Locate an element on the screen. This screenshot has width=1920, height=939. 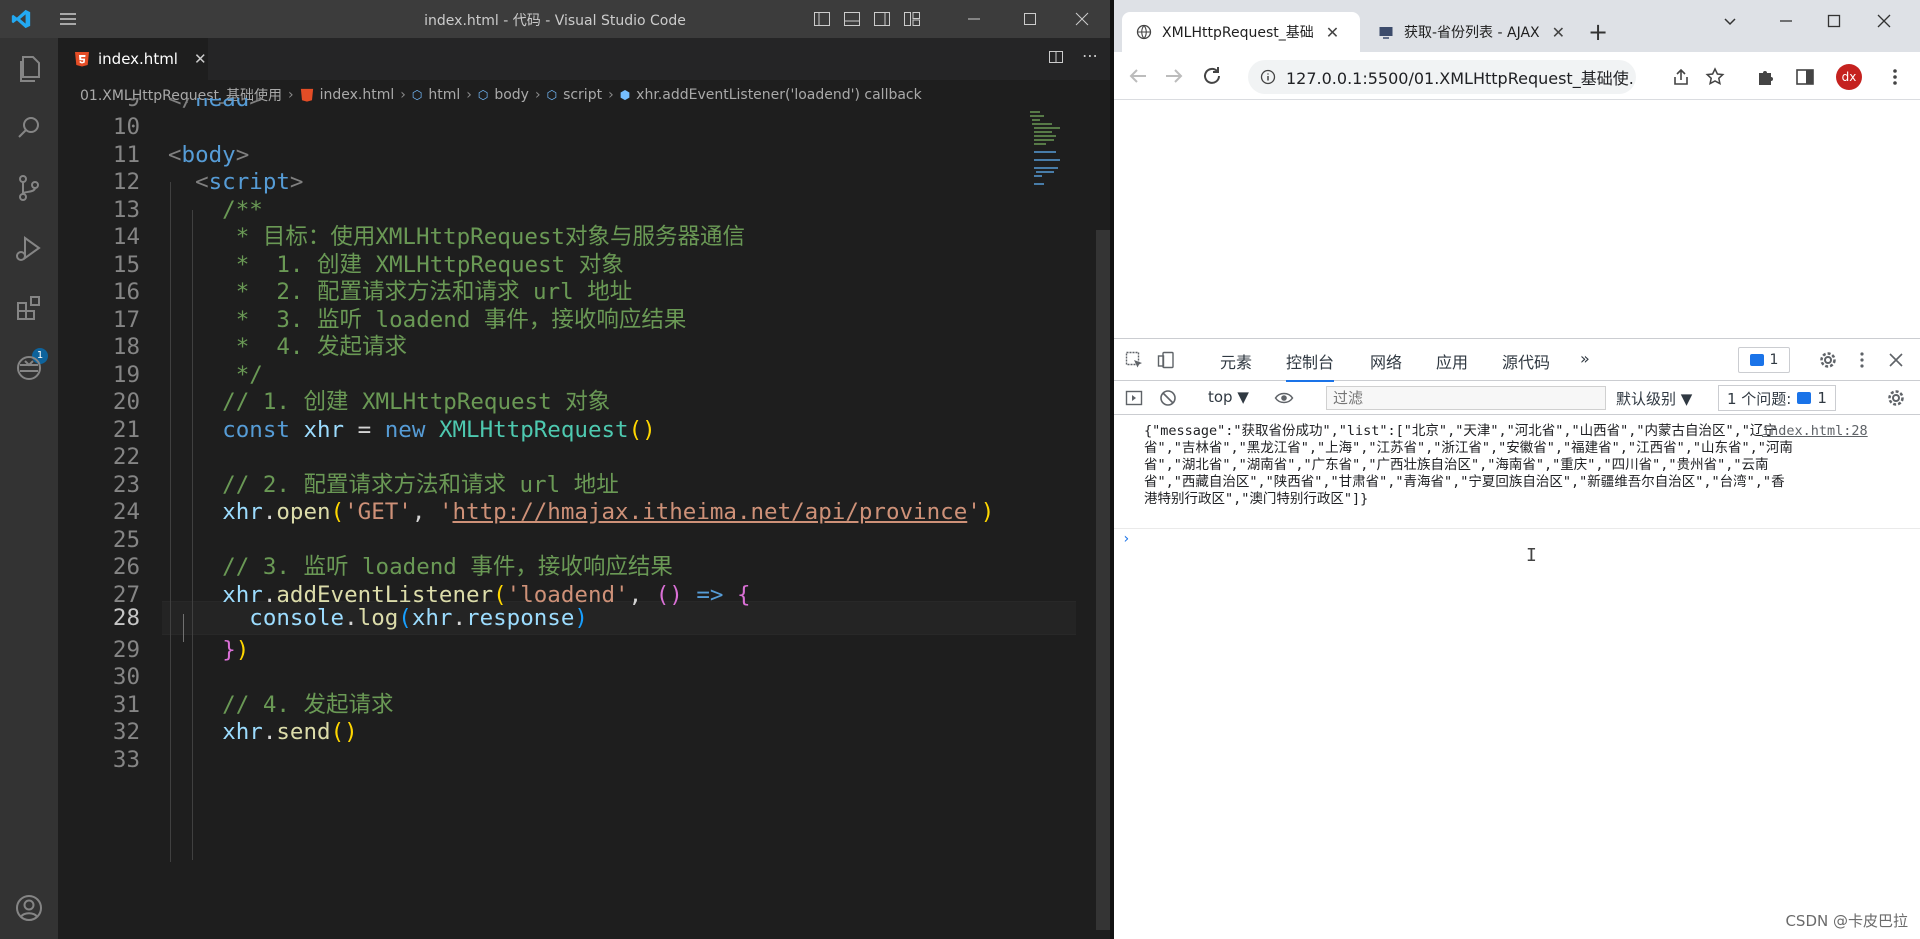
new-tab-button: + is located at coordinates (1598, 32).